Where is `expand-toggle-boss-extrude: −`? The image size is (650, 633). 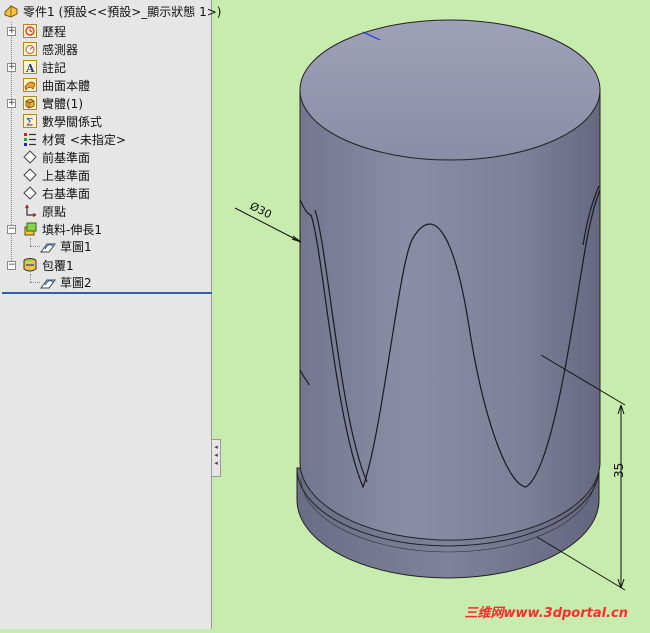
expand-toggle-boss-extrude: − is located at coordinates (11, 229).